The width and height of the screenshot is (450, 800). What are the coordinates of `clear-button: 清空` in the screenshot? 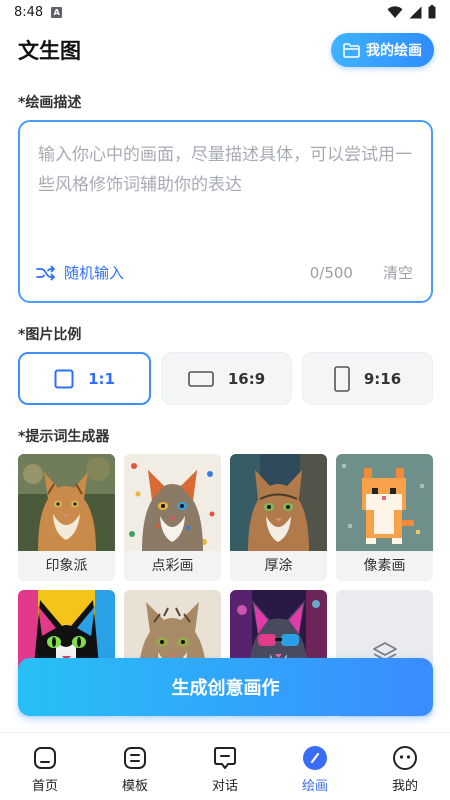 It's located at (398, 272).